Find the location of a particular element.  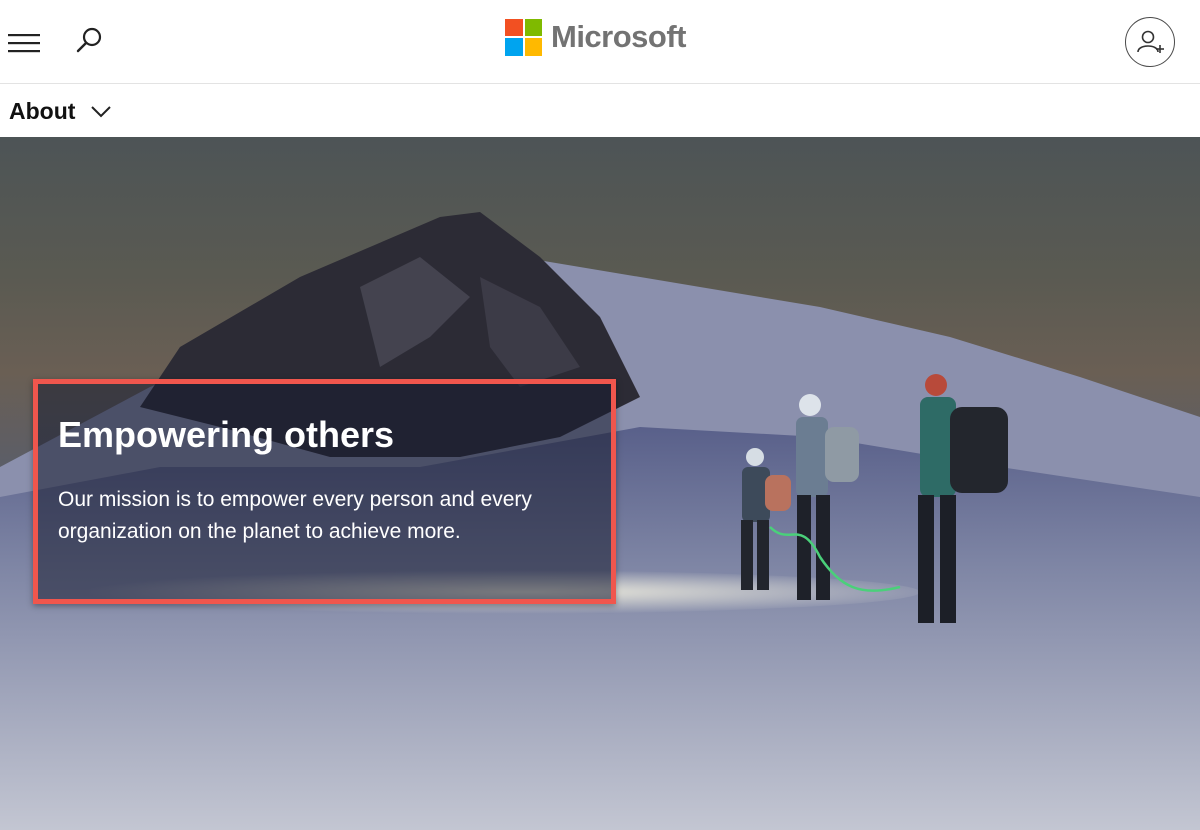

search-icon is located at coordinates (89, 40).